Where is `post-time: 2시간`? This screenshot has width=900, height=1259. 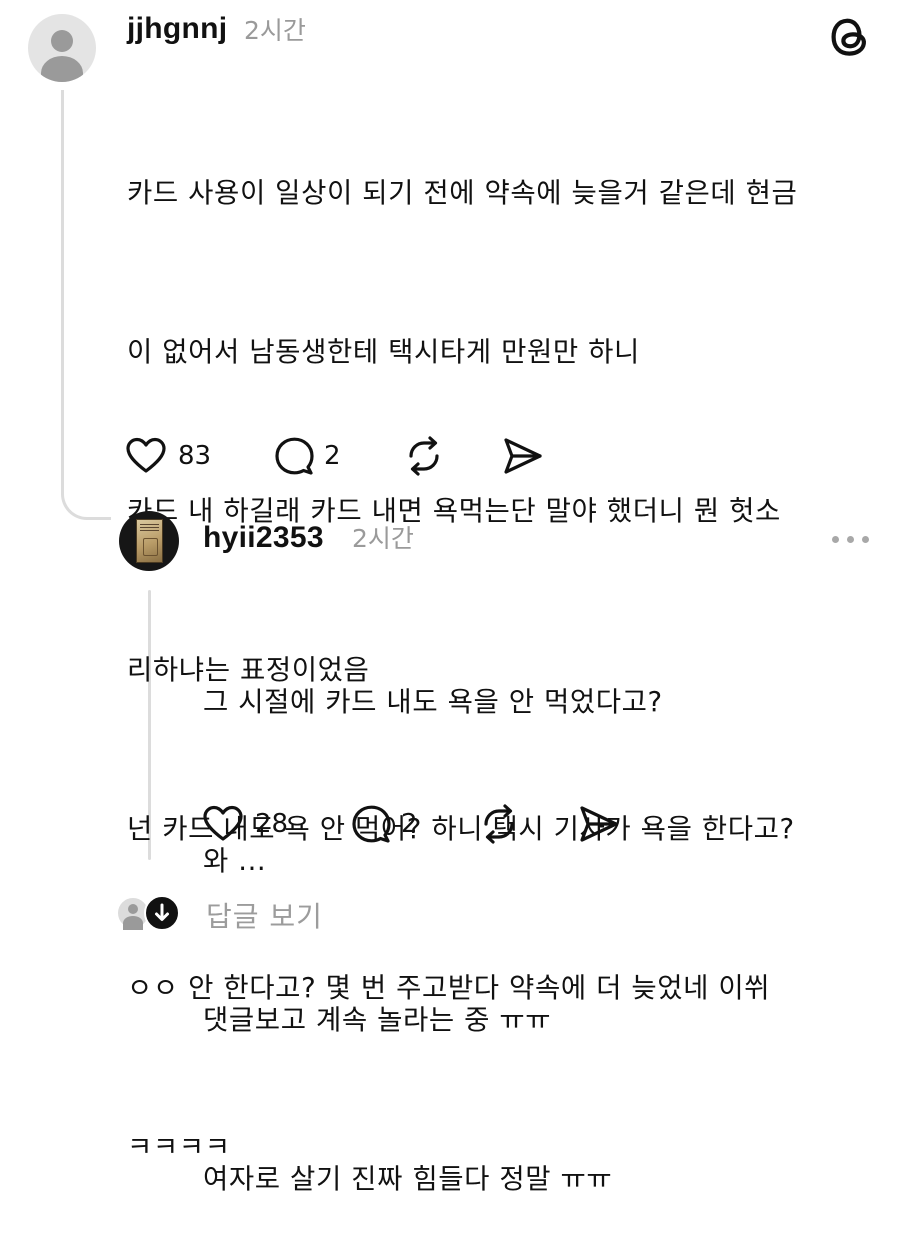 post-time: 2시간 is located at coordinates (275, 30).